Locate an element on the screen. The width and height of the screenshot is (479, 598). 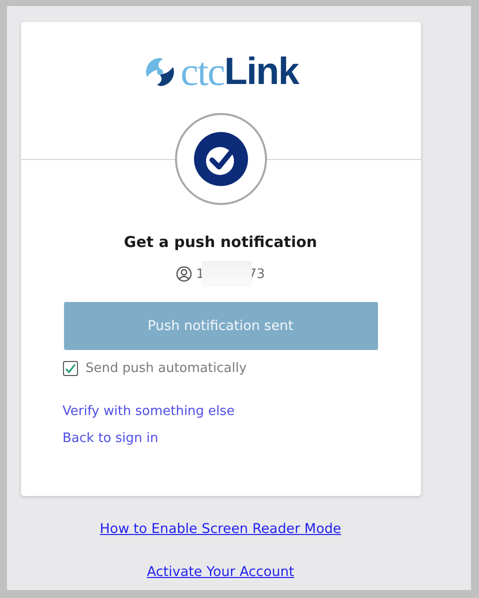
user-icon is located at coordinates (184, 274).